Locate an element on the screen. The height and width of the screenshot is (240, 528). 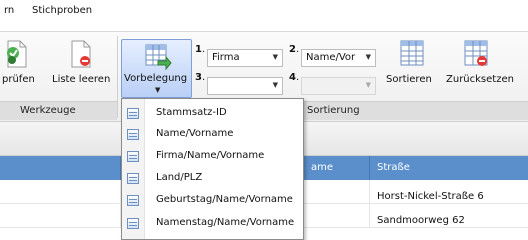
werkzeuge-group-label: Werkzeuge is located at coordinates (48, 110).